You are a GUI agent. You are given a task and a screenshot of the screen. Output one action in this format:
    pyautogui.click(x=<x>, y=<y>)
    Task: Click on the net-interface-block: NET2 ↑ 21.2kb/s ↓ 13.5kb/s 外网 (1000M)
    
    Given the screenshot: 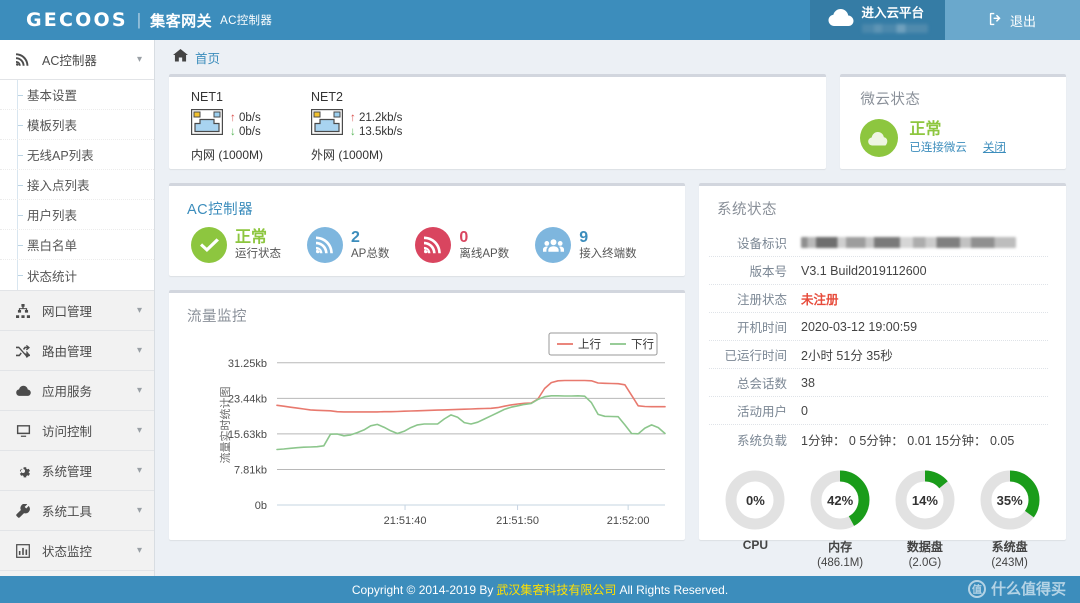 What is the action you would take?
    pyautogui.click(x=371, y=129)
    